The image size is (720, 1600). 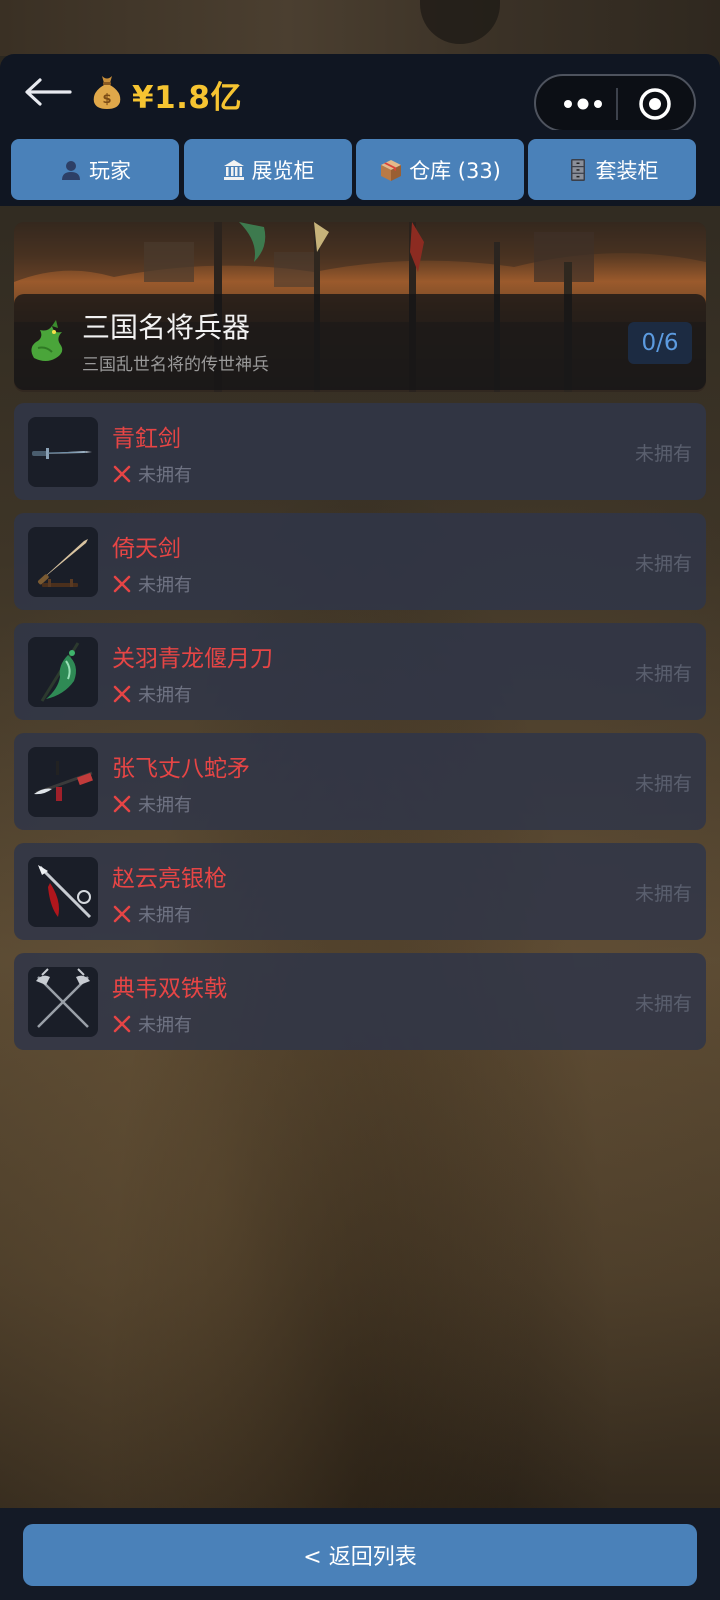 What do you see at coordinates (110, 170) in the screenshot?
I see `tab-player-label: 玩家` at bounding box center [110, 170].